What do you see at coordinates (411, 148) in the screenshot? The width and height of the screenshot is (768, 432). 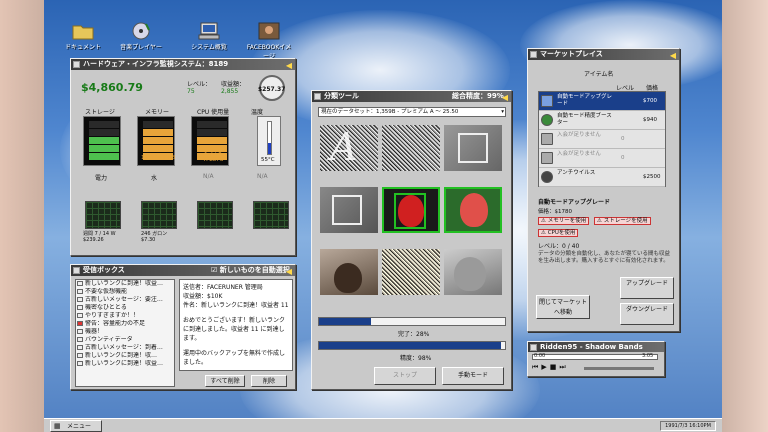 I see `image-tile-noise` at bounding box center [411, 148].